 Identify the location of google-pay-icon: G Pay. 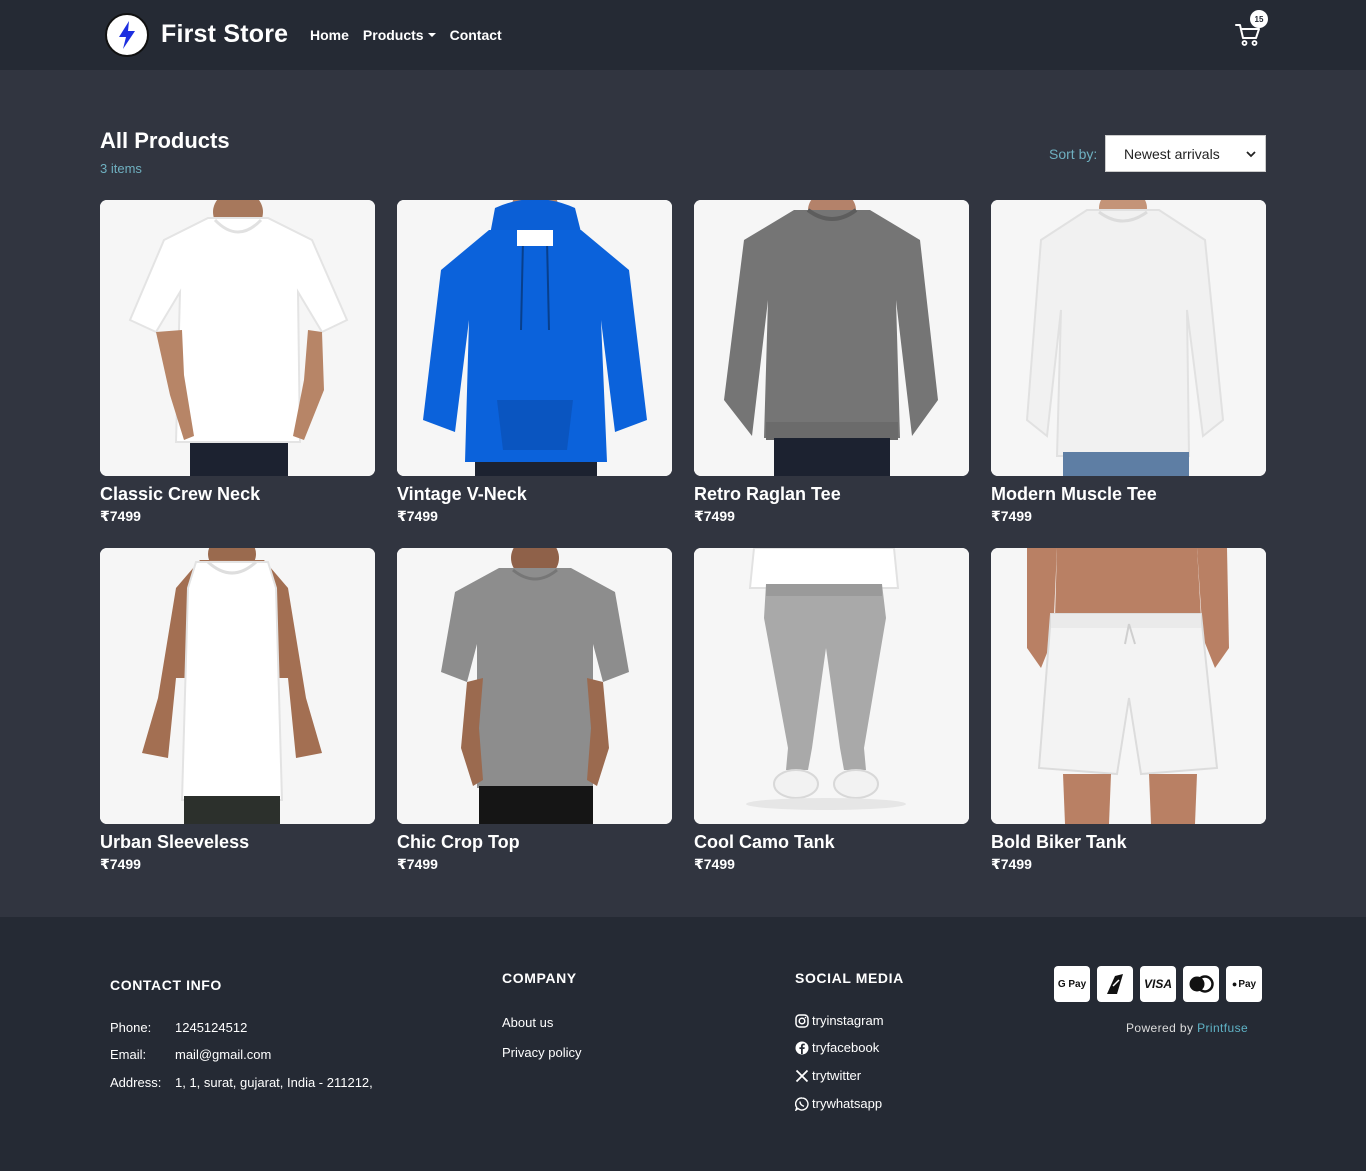
(1072, 984).